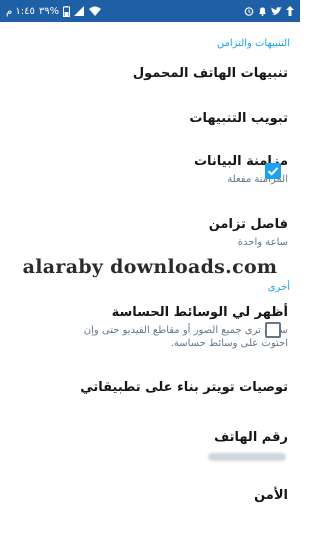 The image size is (320, 533). I want to click on battery-icon, so click(67, 11).